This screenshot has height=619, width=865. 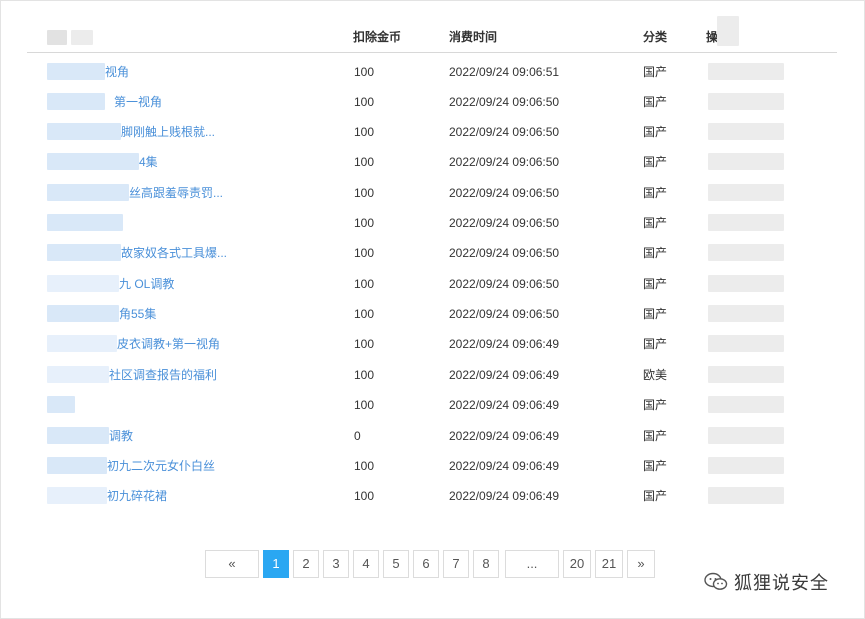 I want to click on redacted-header-title, so click(x=57, y=37).